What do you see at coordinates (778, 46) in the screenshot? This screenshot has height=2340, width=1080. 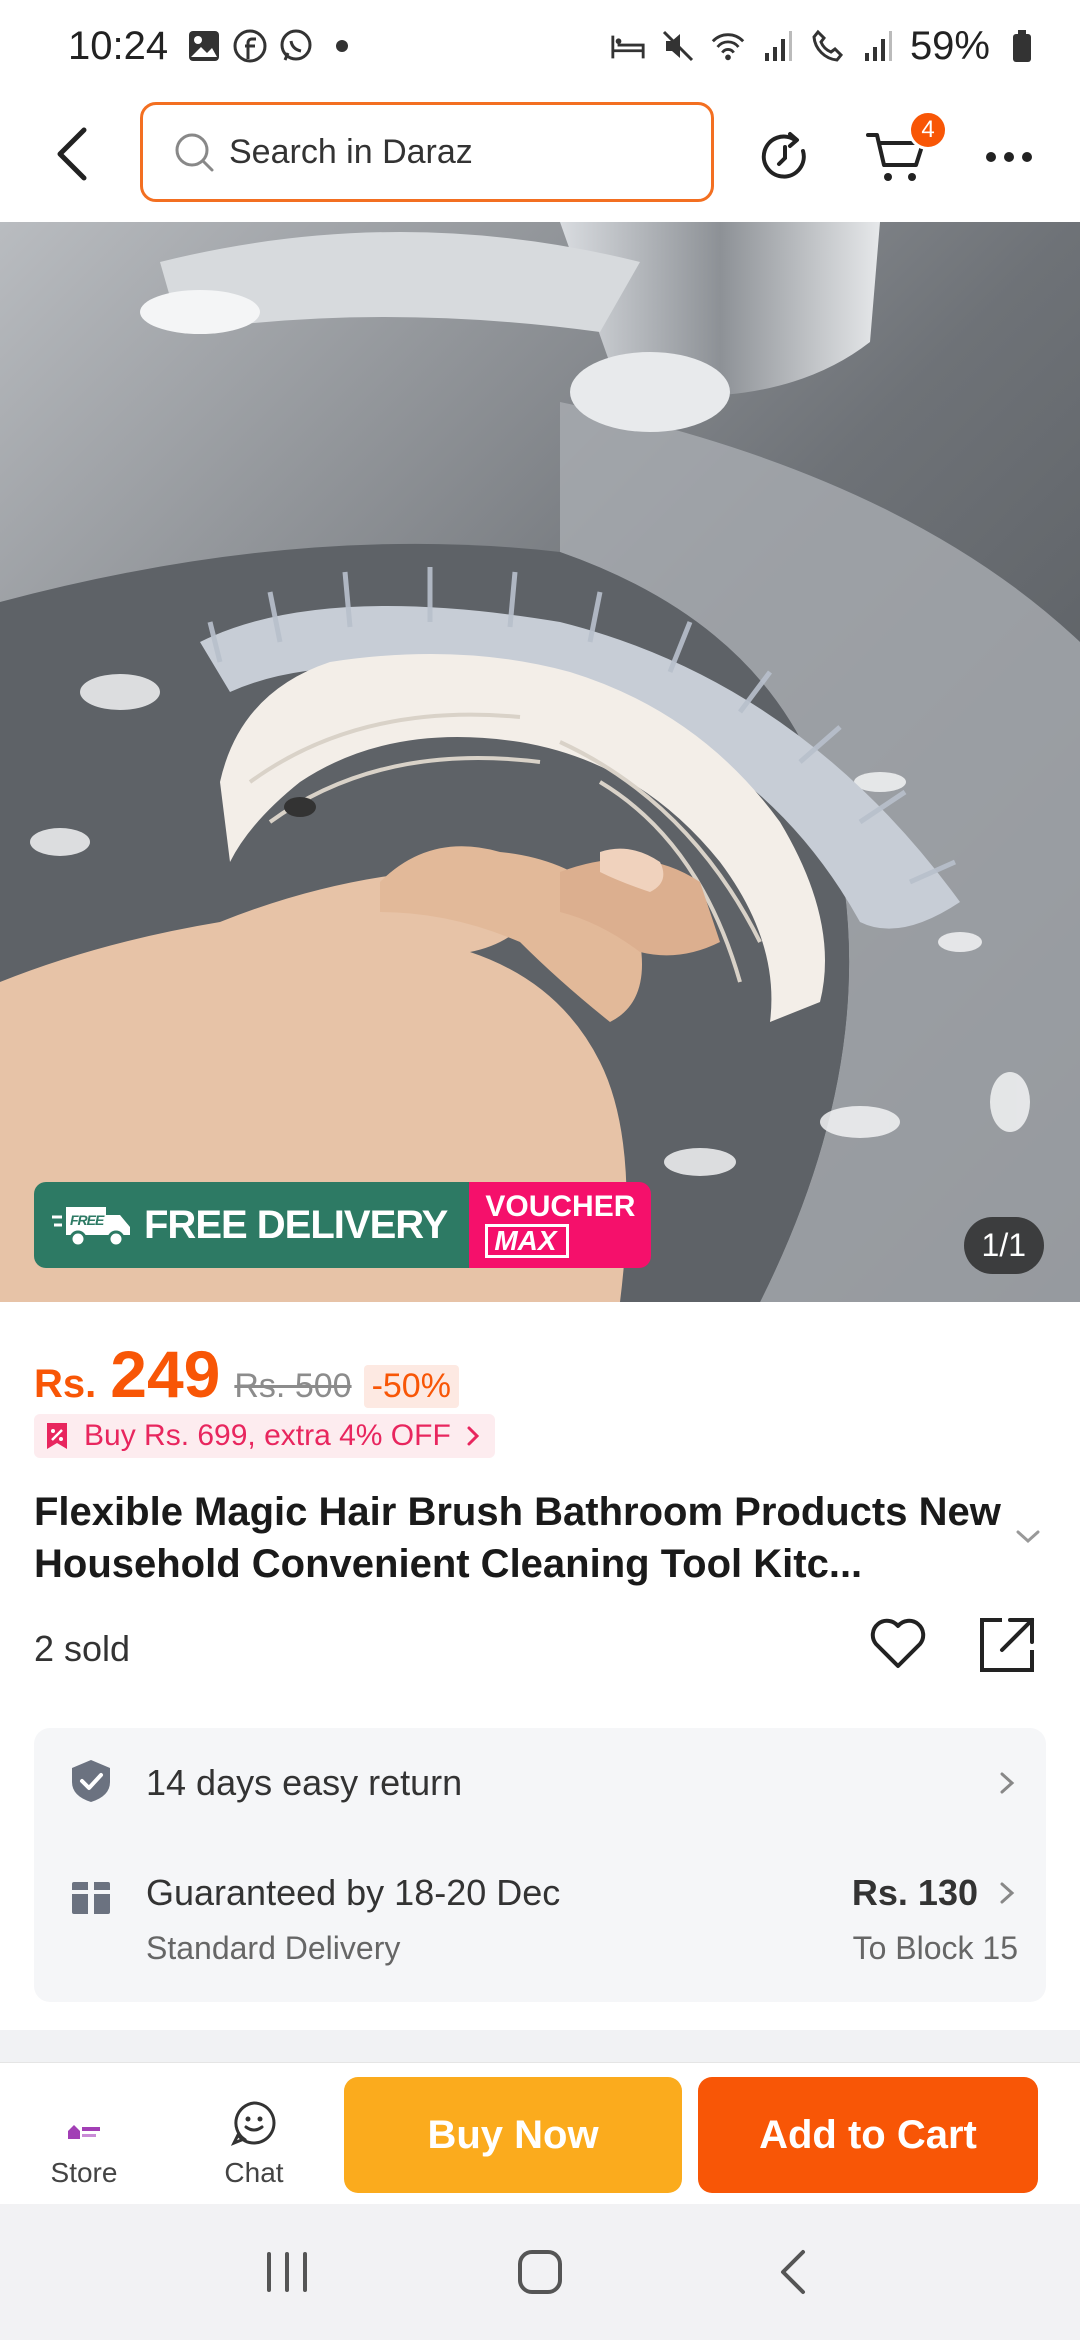 I see `signal-icon` at bounding box center [778, 46].